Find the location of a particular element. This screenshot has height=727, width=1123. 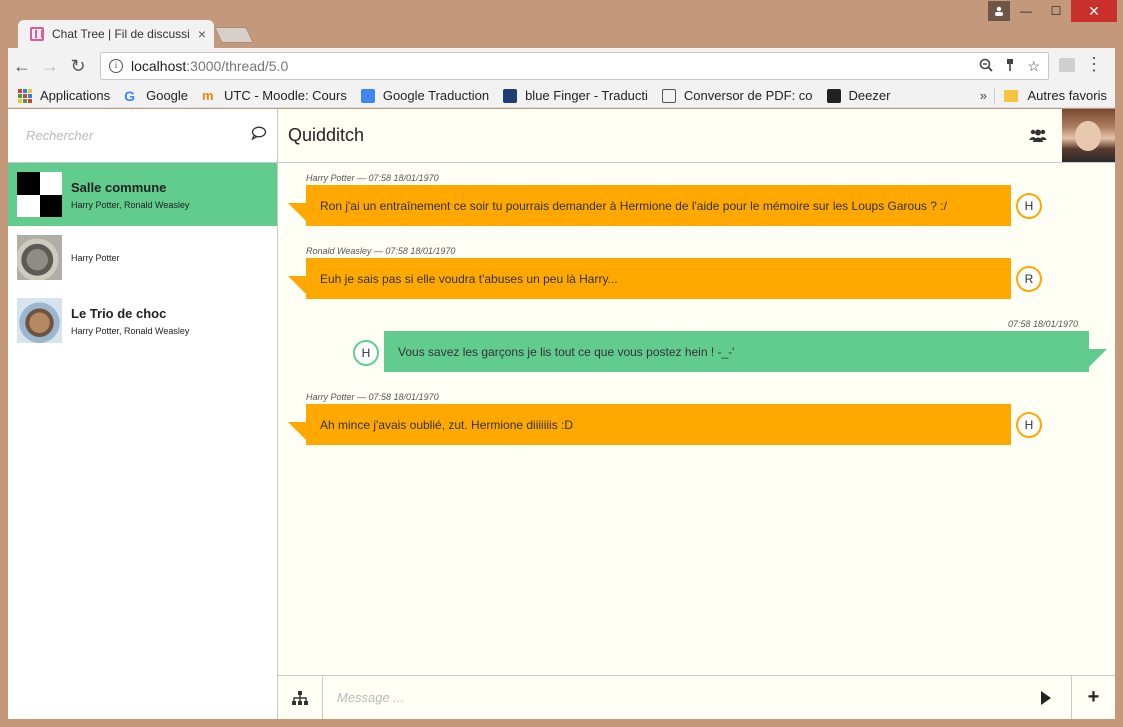

zoom-icon is located at coordinates (986, 66).